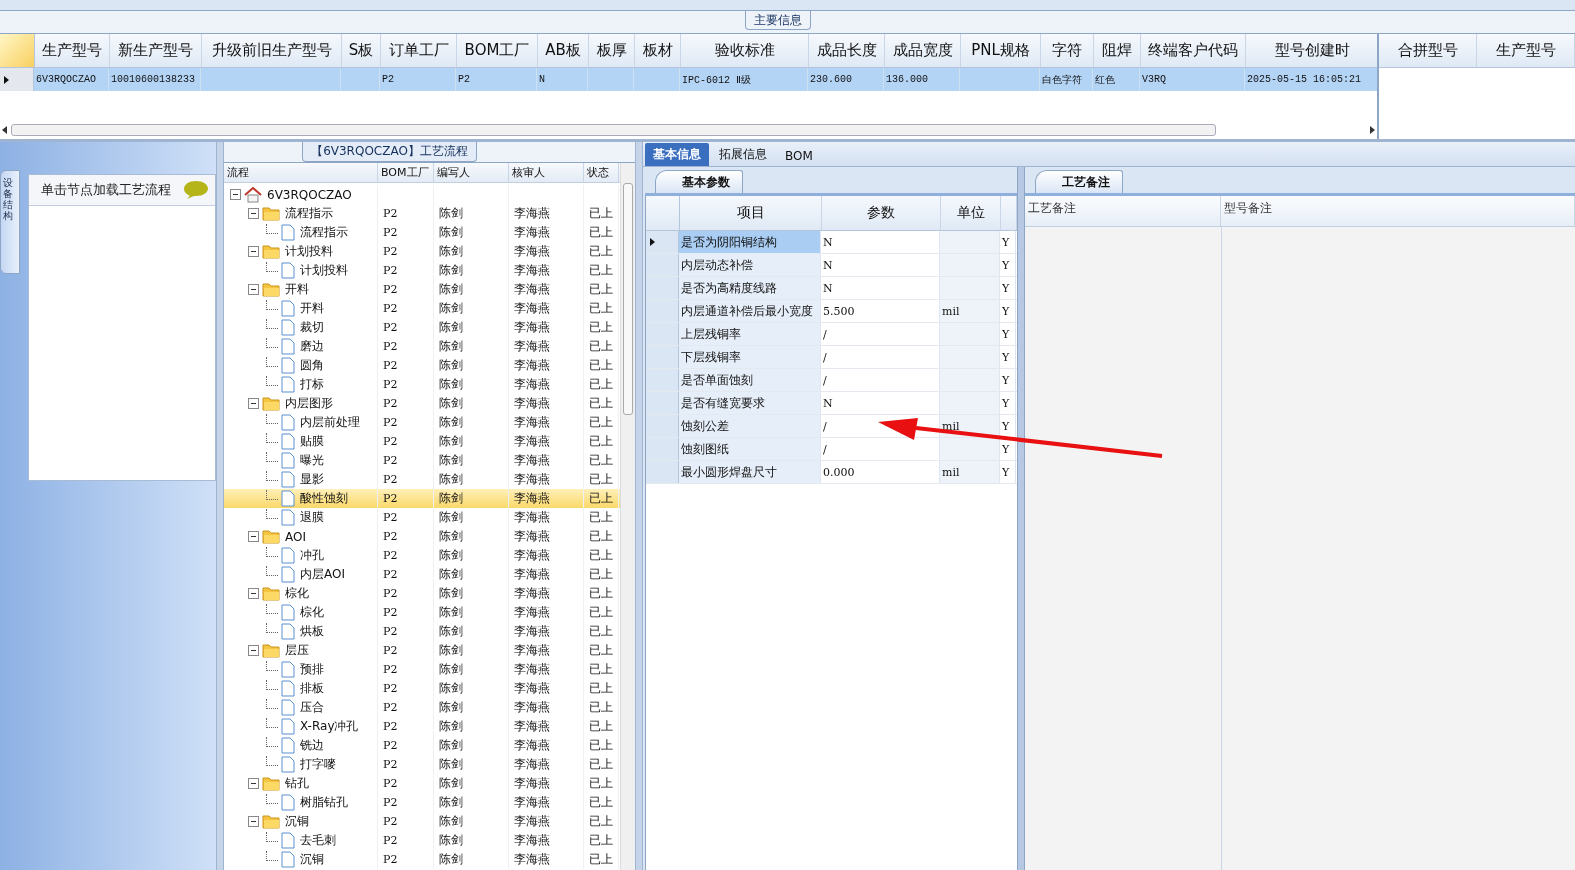  I want to click on tree-node-label: 压合, so click(312, 707).